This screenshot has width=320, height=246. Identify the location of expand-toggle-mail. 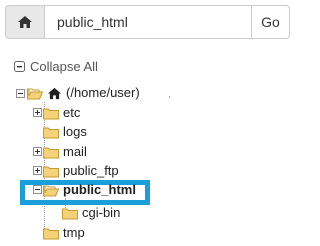
(37, 151).